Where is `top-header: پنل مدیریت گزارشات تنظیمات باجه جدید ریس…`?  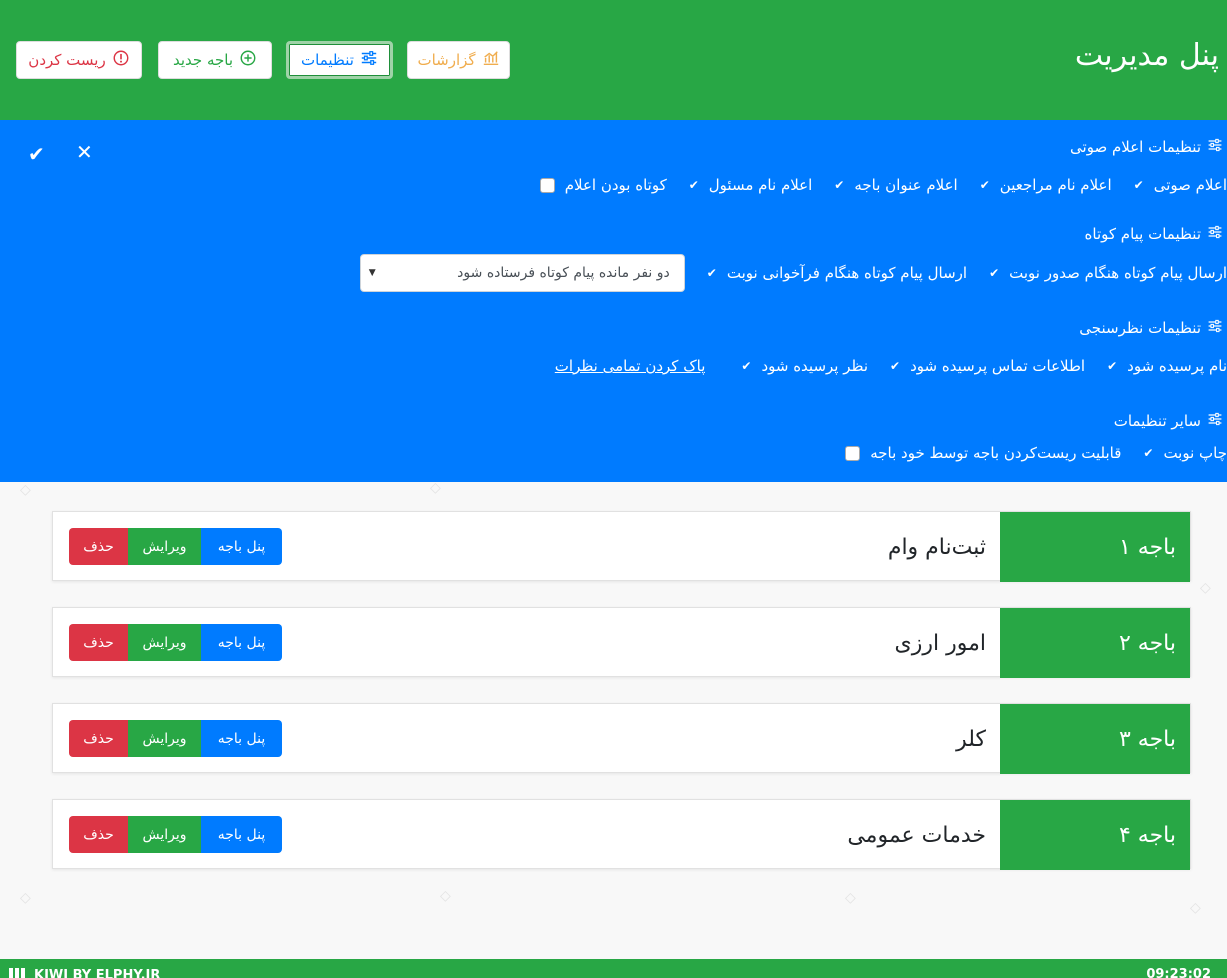
top-header: پنل مدیریت گزارشات تنظیمات باجه جدید ریس… is located at coordinates (613, 60).